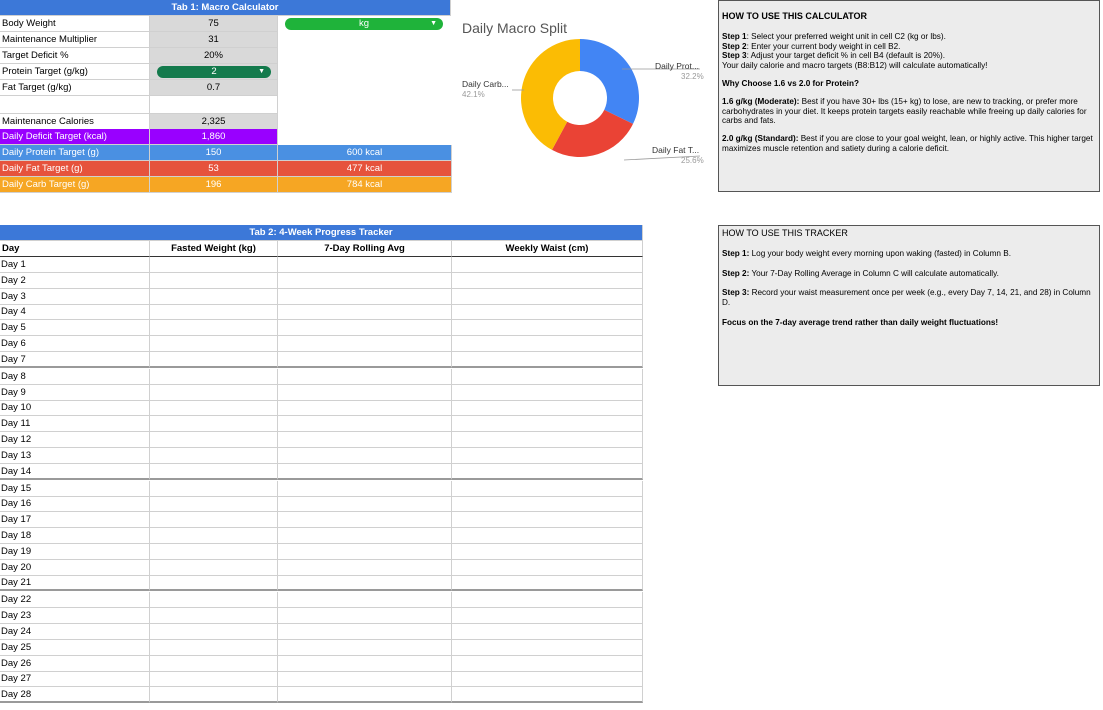  What do you see at coordinates (75, 312) in the screenshot?
I see `day-label: Day 4` at bounding box center [75, 312].